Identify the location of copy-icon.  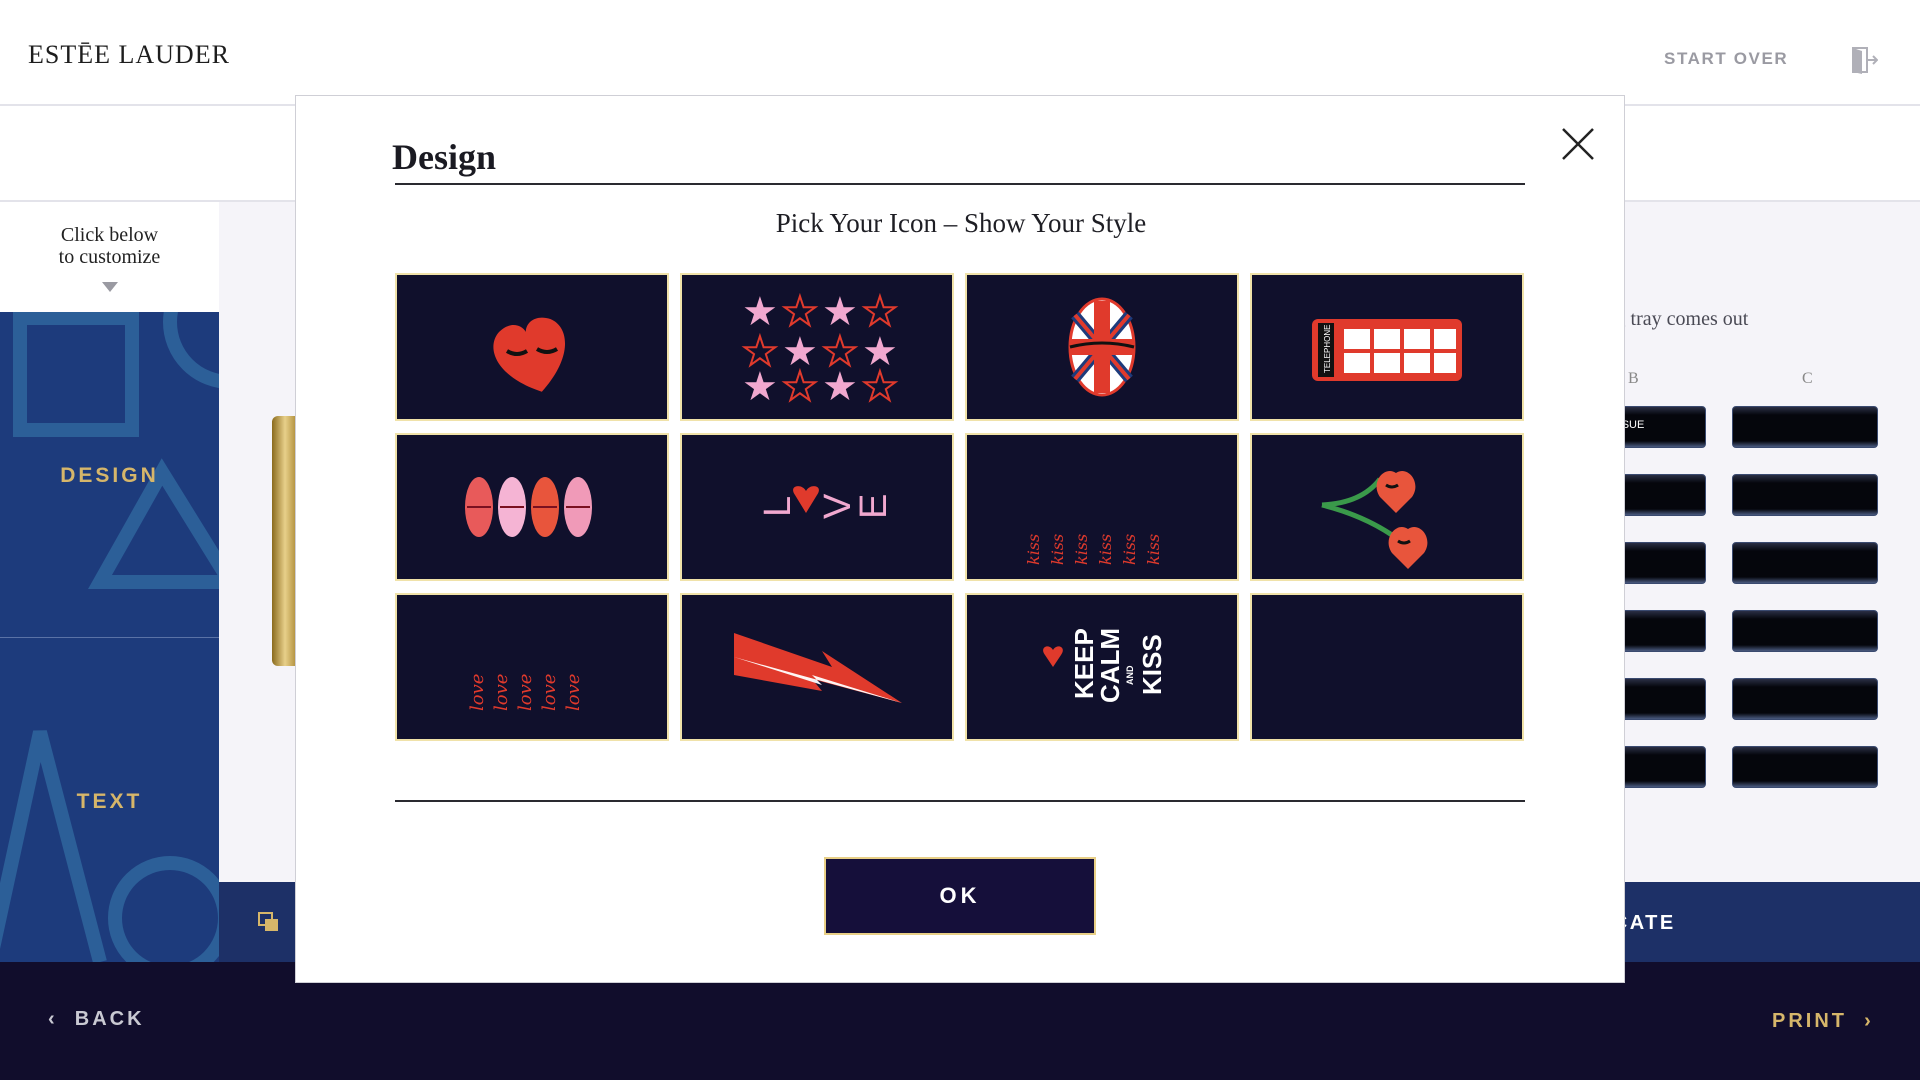
(269, 922).